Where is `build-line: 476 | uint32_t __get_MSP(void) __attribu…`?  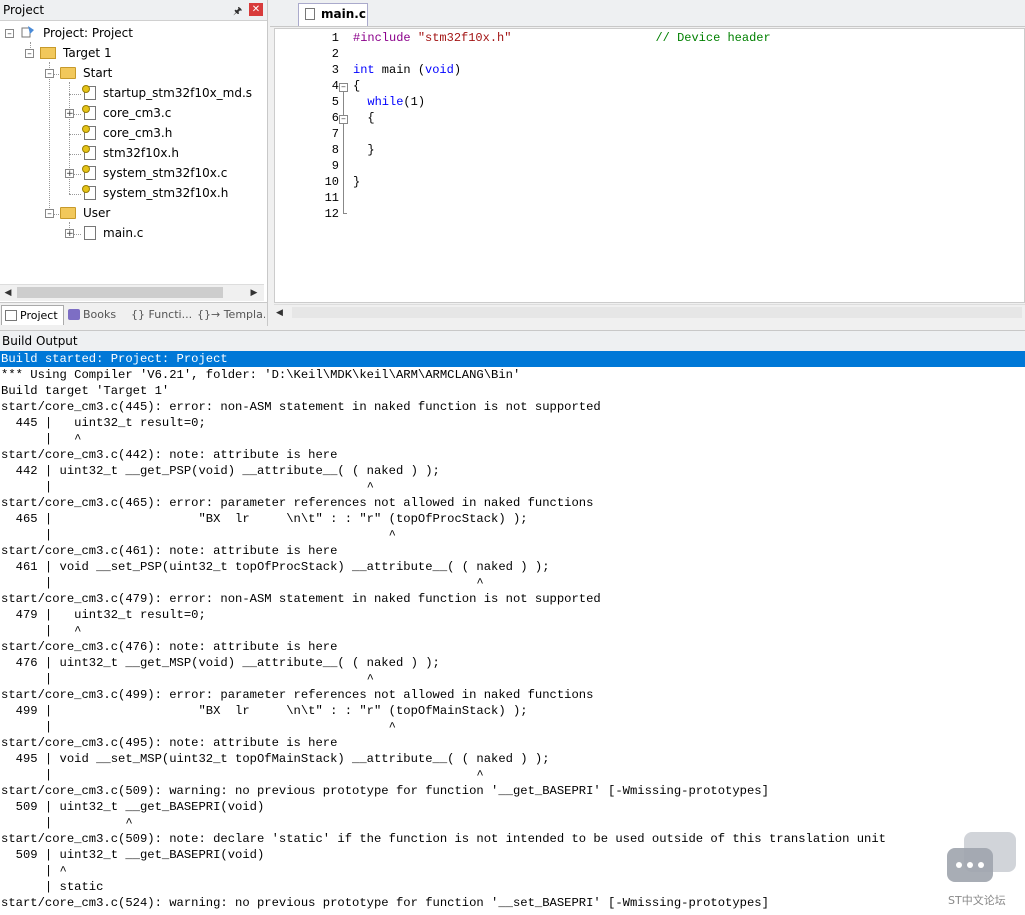
build-line: 476 | uint32_t __get_MSP(void) __attribu… is located at coordinates (220, 663).